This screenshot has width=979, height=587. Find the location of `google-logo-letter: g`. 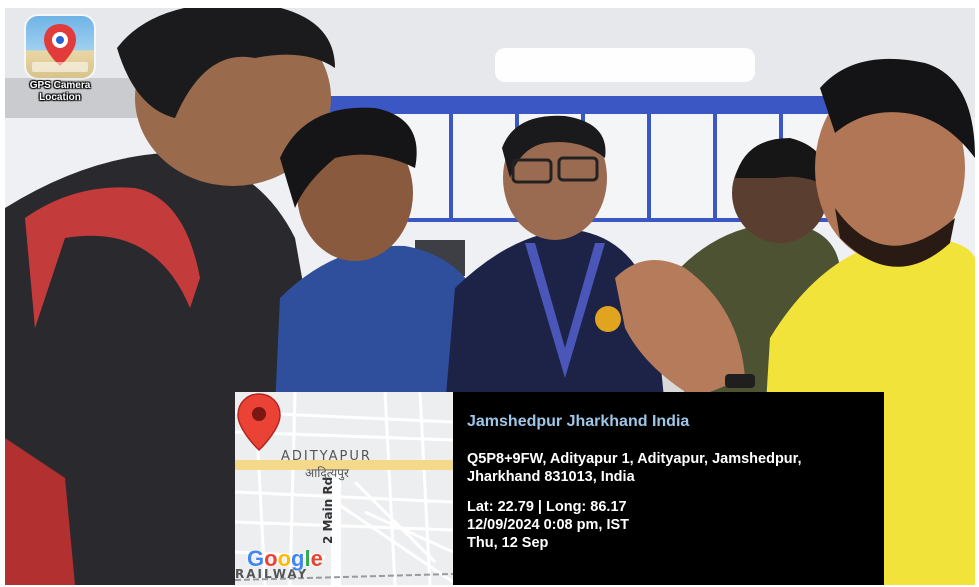

google-logo-letter: g is located at coordinates (298, 558).